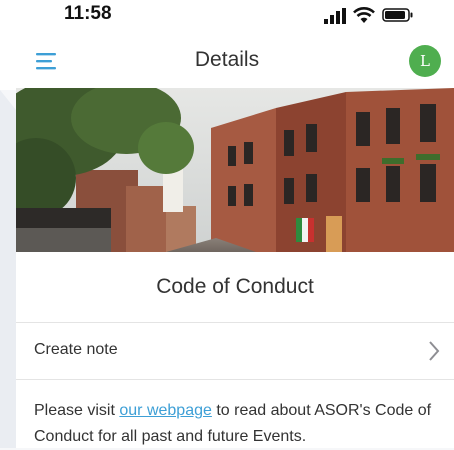 The height and width of the screenshot is (450, 454). I want to click on create-note-row: Create note, so click(235, 351).